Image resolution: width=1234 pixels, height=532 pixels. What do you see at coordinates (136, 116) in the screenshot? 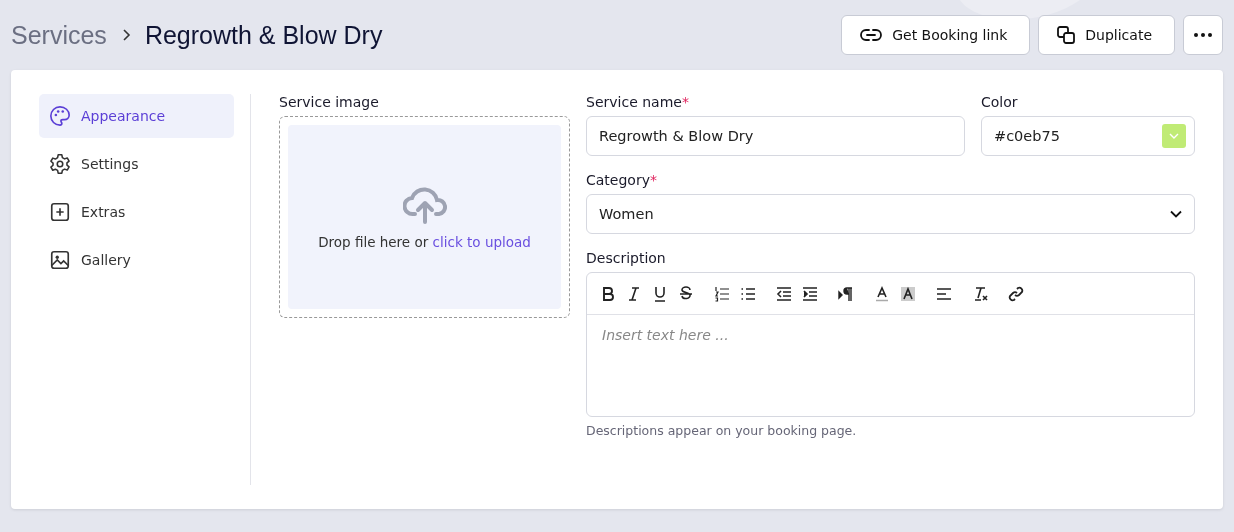
I see `sidebar-item: Appearance` at bounding box center [136, 116].